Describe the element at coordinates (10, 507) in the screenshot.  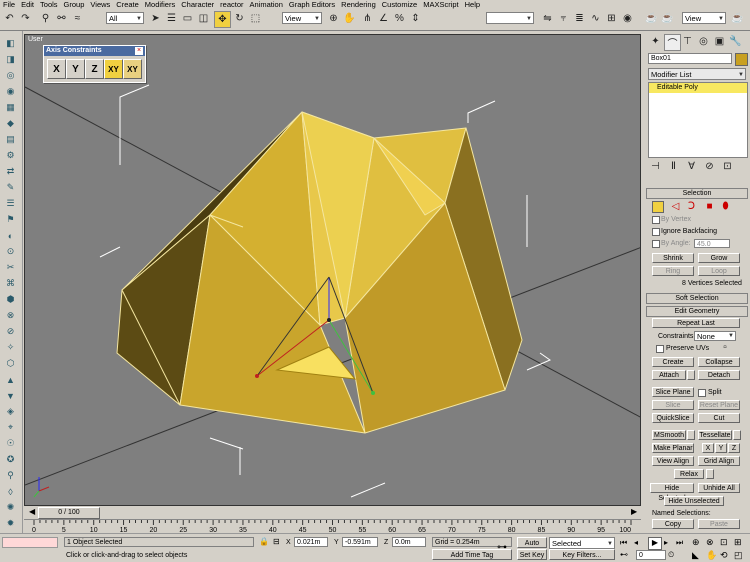
I see `tab-panel-tool-30-icon: ✺` at that location.